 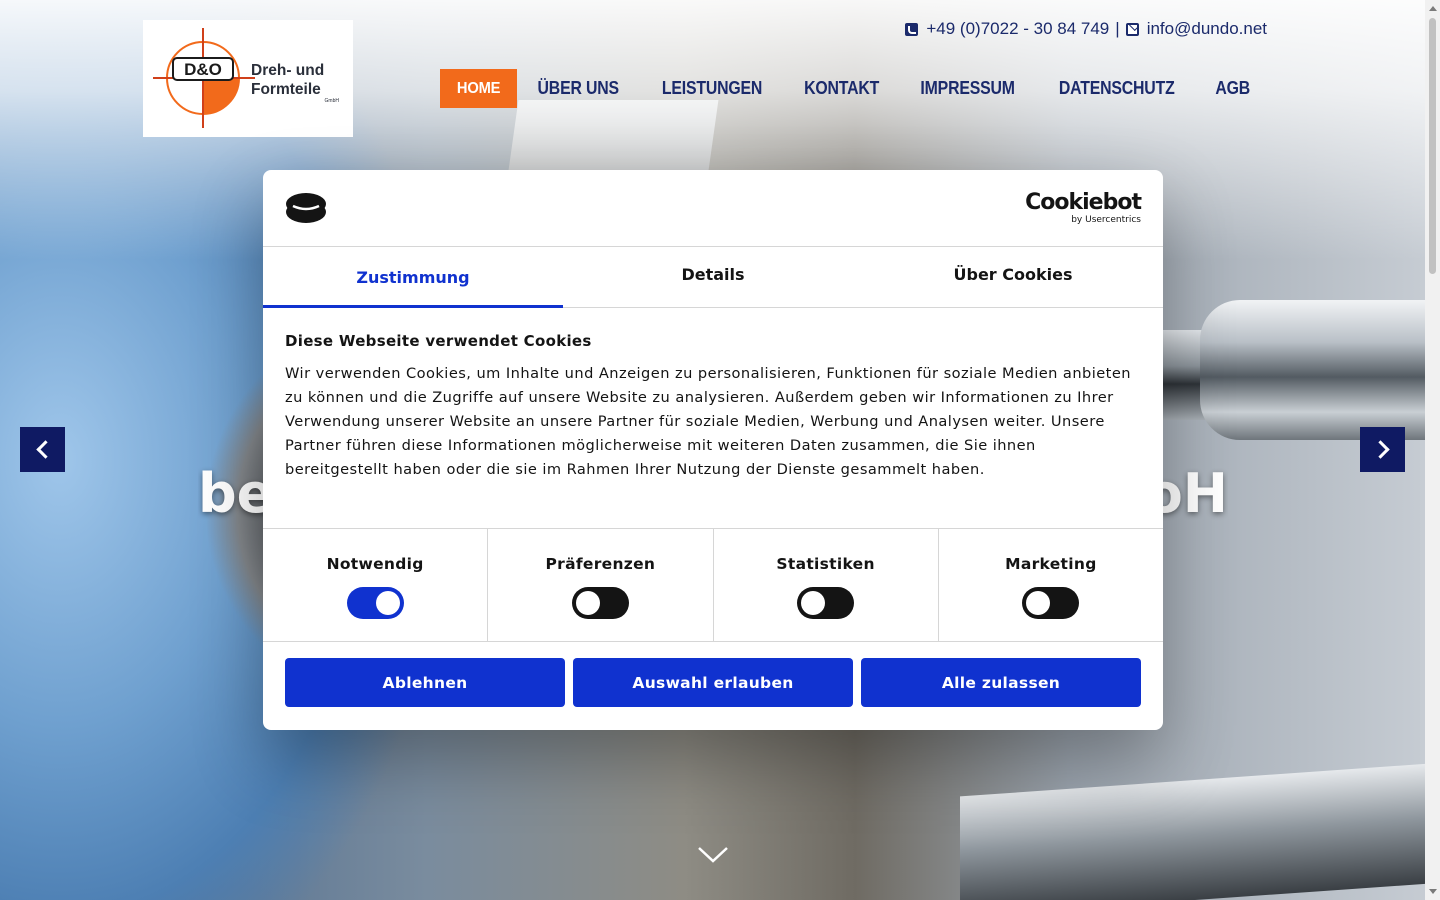 I want to click on tab-zustimmung: Zustimmung, so click(x=413, y=277).